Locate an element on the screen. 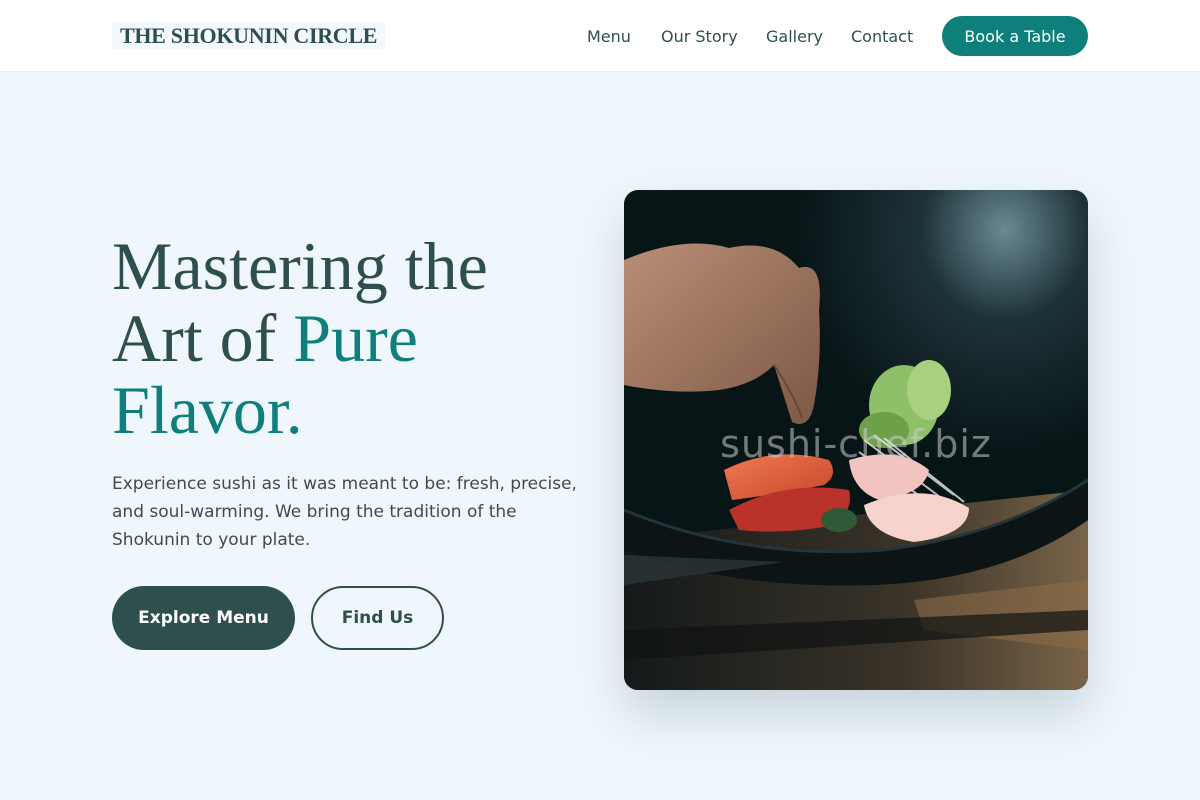 This screenshot has height=800, width=1200. site-logo: THE SHOKUNIN CIRCLE is located at coordinates (249, 35).